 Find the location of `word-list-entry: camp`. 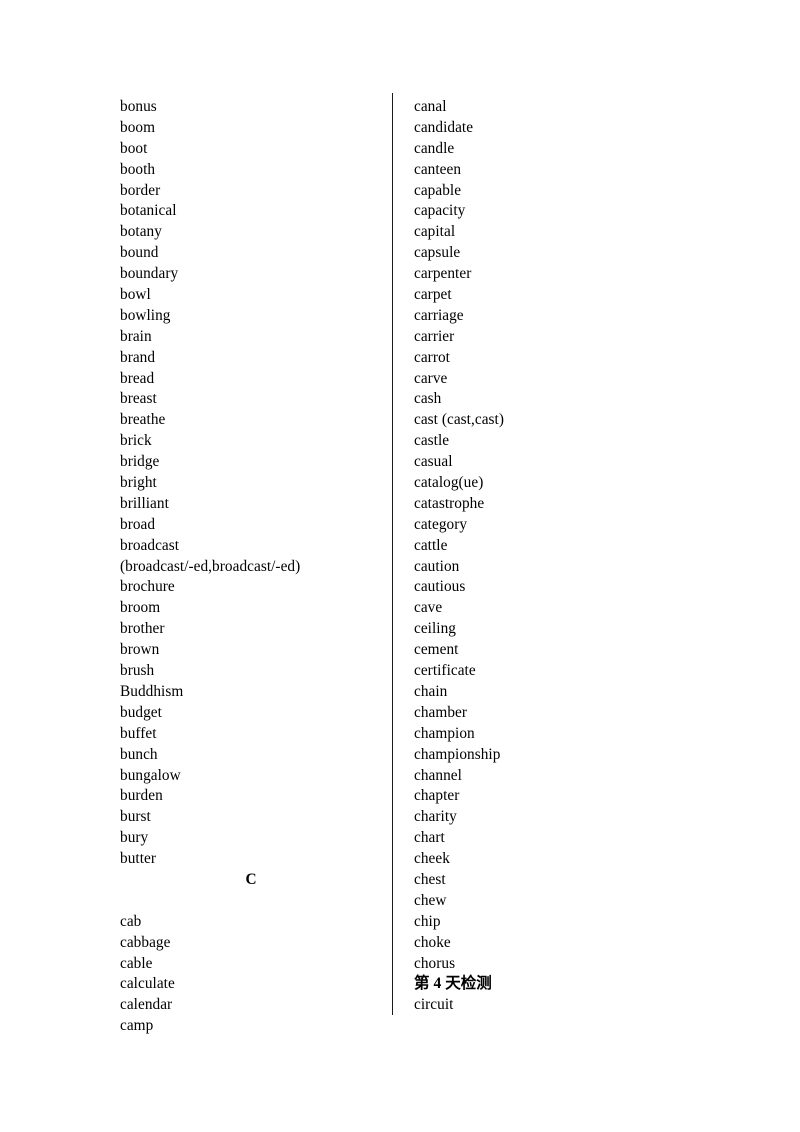

word-list-entry: camp is located at coordinates (137, 1026).